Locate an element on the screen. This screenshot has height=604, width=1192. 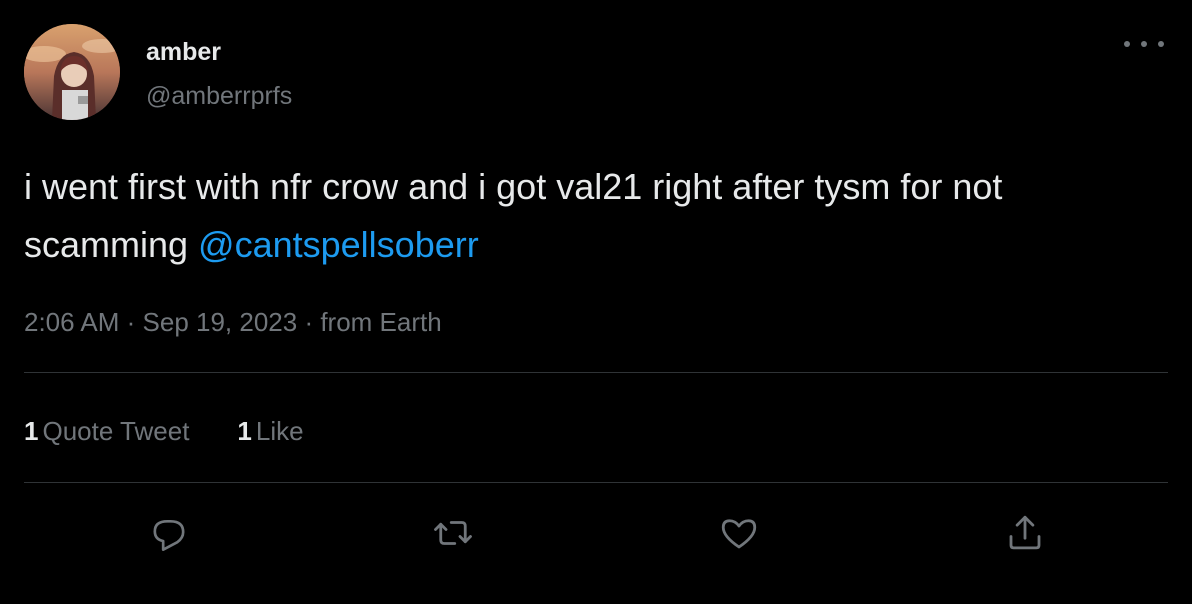
mention-link: @cantspellsoberr is located at coordinates (338, 244).